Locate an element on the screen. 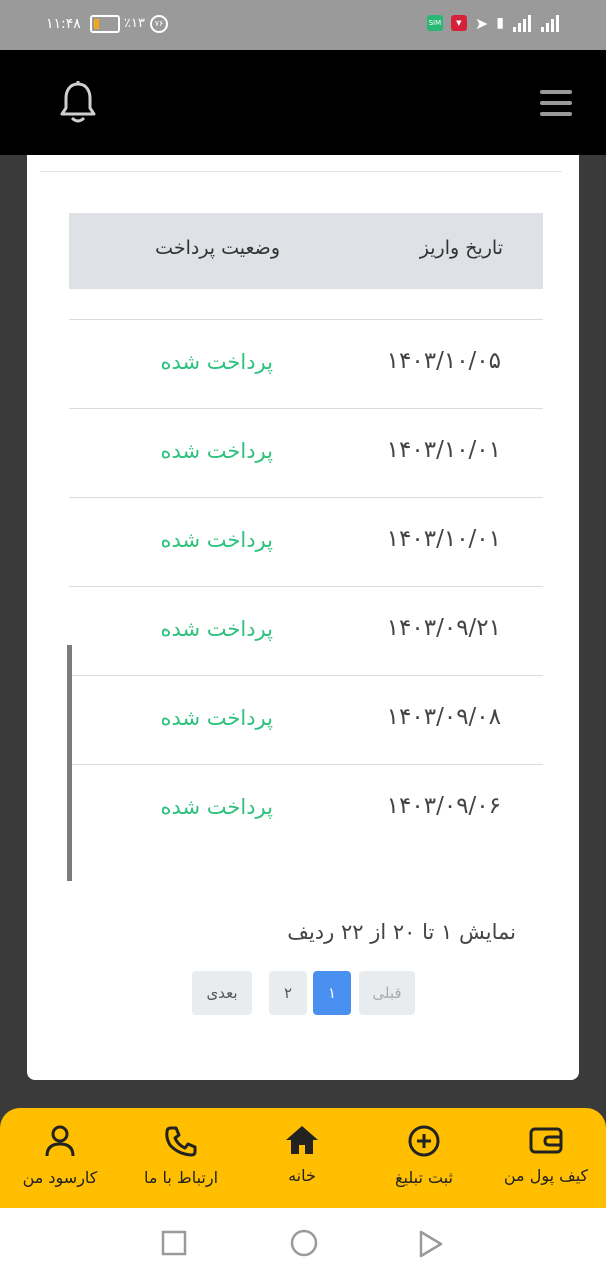 The height and width of the screenshot is (1280, 606). telegram-icon: ➤ is located at coordinates (481, 23).